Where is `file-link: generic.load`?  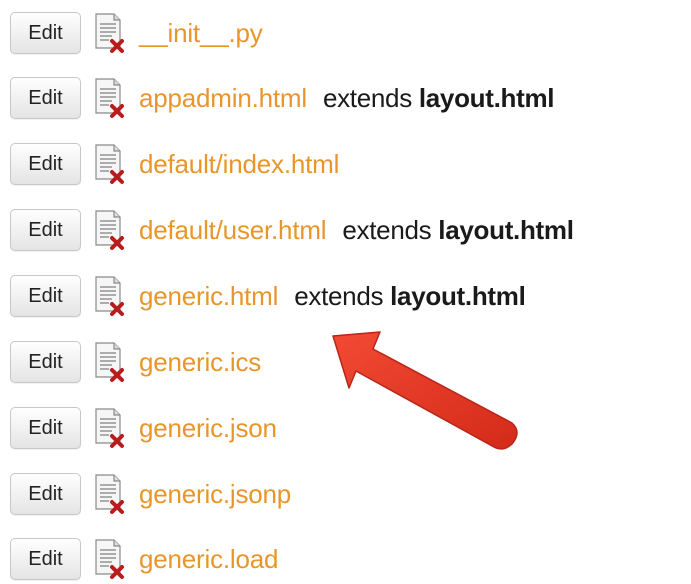 file-link: generic.load is located at coordinates (208, 559).